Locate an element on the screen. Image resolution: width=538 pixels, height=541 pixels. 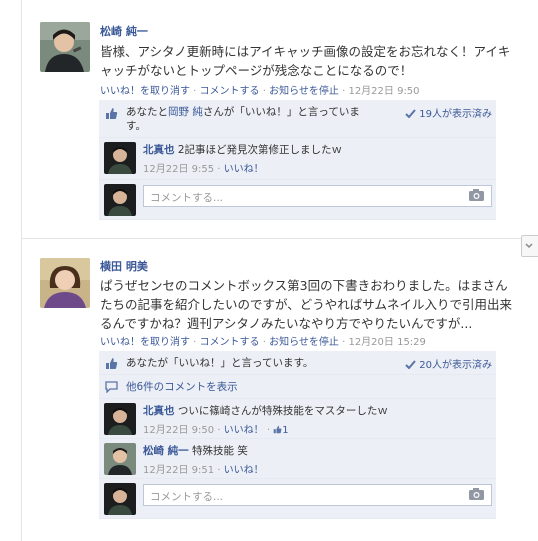
comment-meta: 12月22日 9:50 · いいね！ · 1 is located at coordinates (216, 430).